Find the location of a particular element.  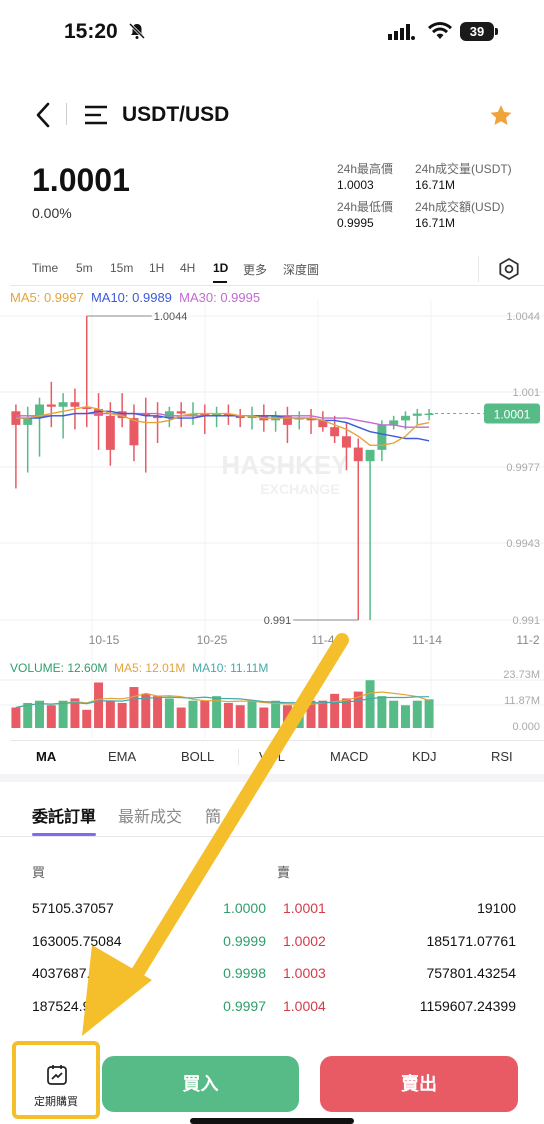

orderbook-bid-qty: 57105.37057 is located at coordinates (73, 908).